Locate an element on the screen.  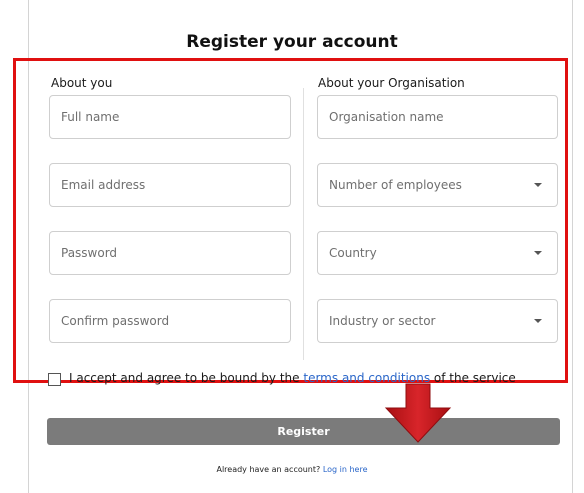
email-input: Email address is located at coordinates (170, 185).